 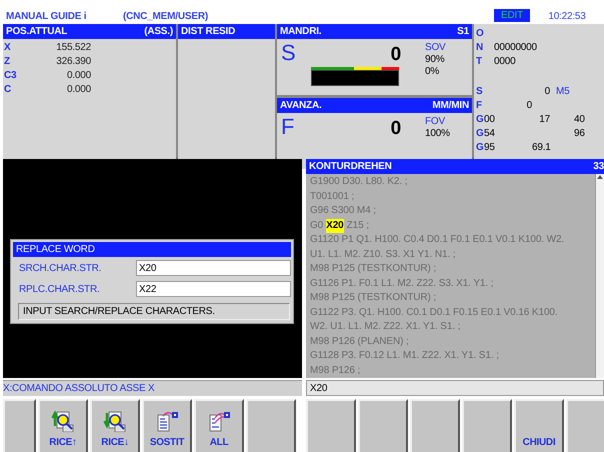 I want to click on search-down-button: RICE↓, so click(x=115, y=425).